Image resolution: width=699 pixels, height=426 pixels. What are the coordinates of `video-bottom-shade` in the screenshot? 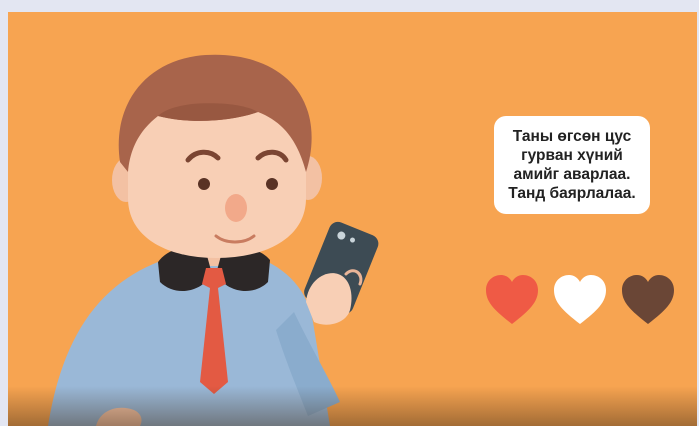 It's located at (352, 406).